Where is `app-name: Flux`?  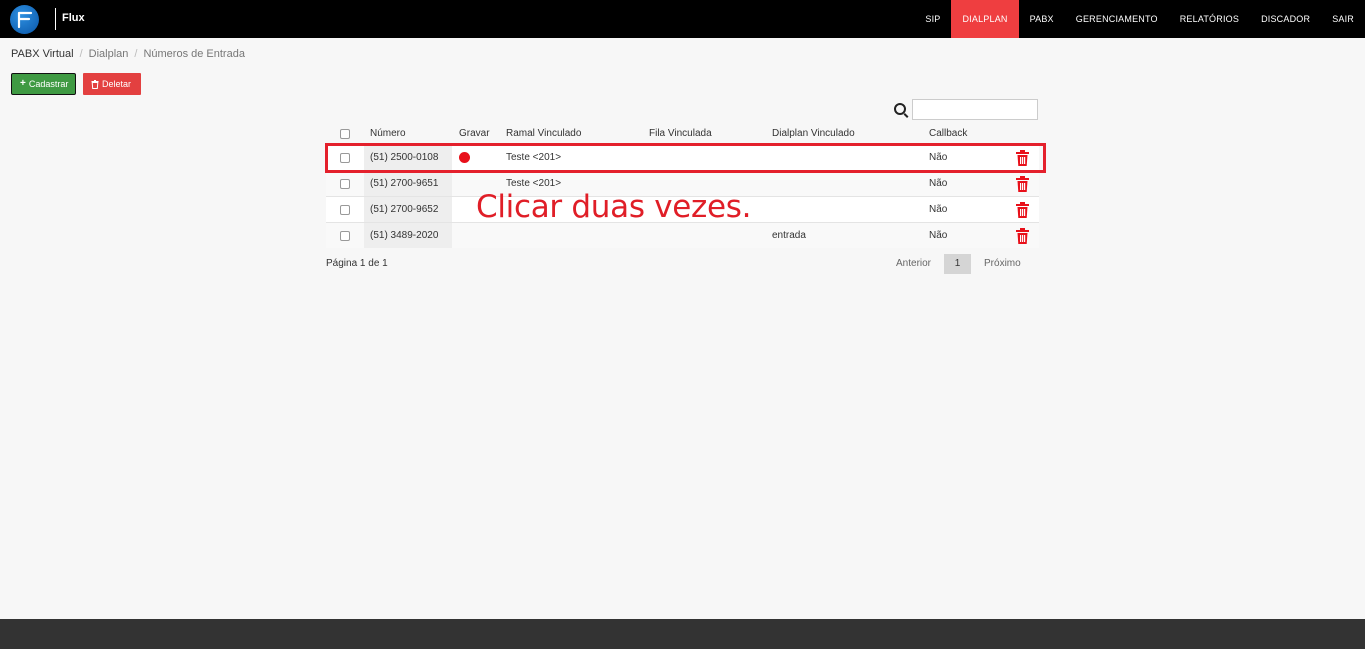 app-name: Flux is located at coordinates (73, 18).